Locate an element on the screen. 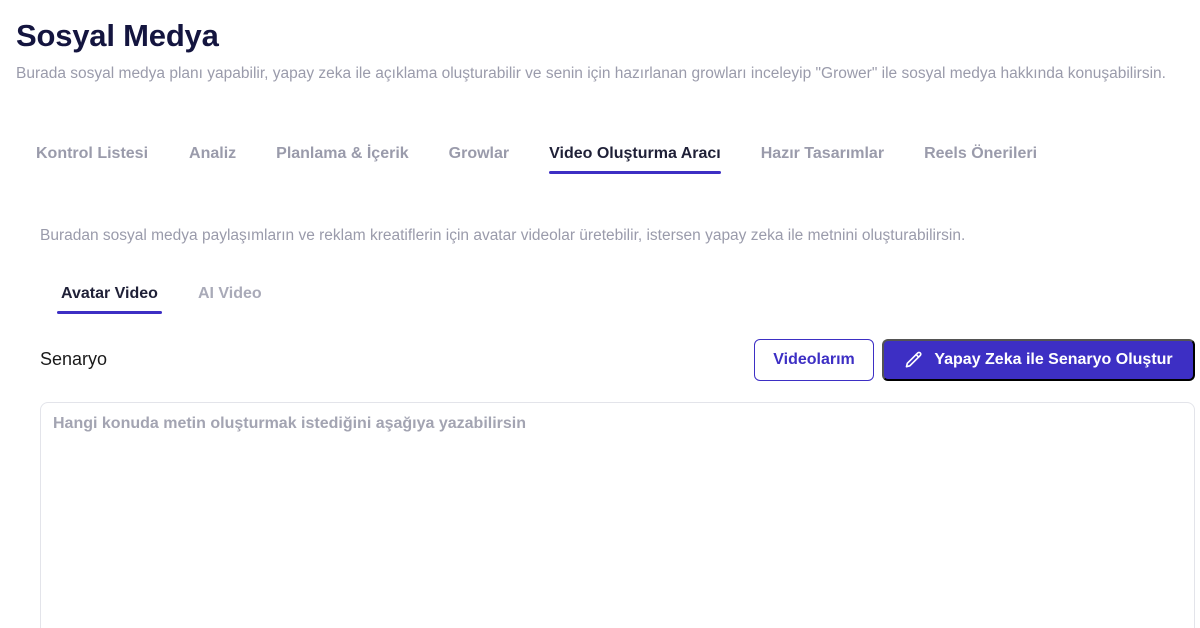  videolarim-button: Videolarım is located at coordinates (814, 360).